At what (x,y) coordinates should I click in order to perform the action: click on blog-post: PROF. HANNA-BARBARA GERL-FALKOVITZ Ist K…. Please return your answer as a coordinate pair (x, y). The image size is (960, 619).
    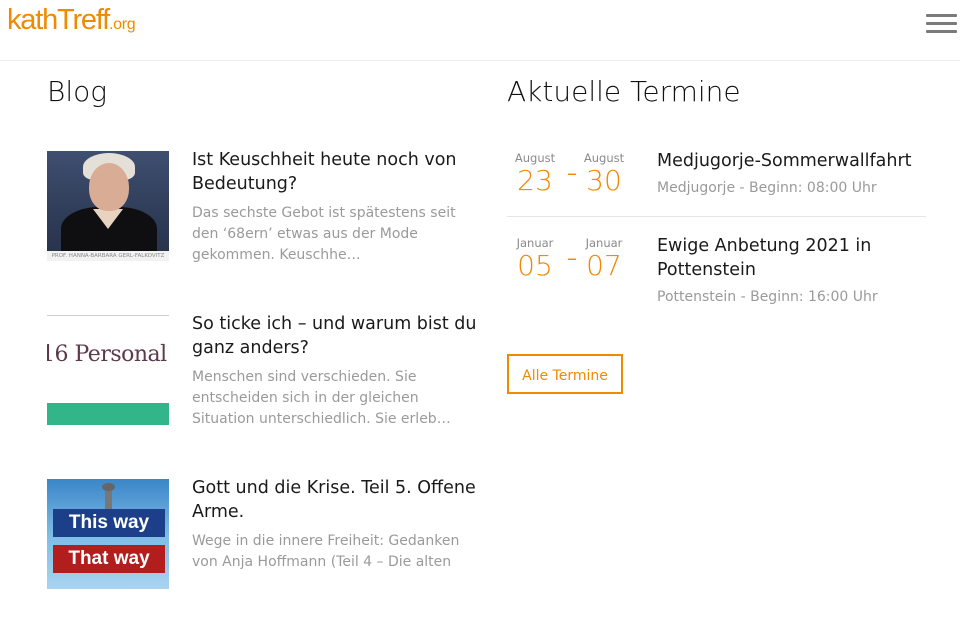
    Looking at the image, I should click on (262, 219).